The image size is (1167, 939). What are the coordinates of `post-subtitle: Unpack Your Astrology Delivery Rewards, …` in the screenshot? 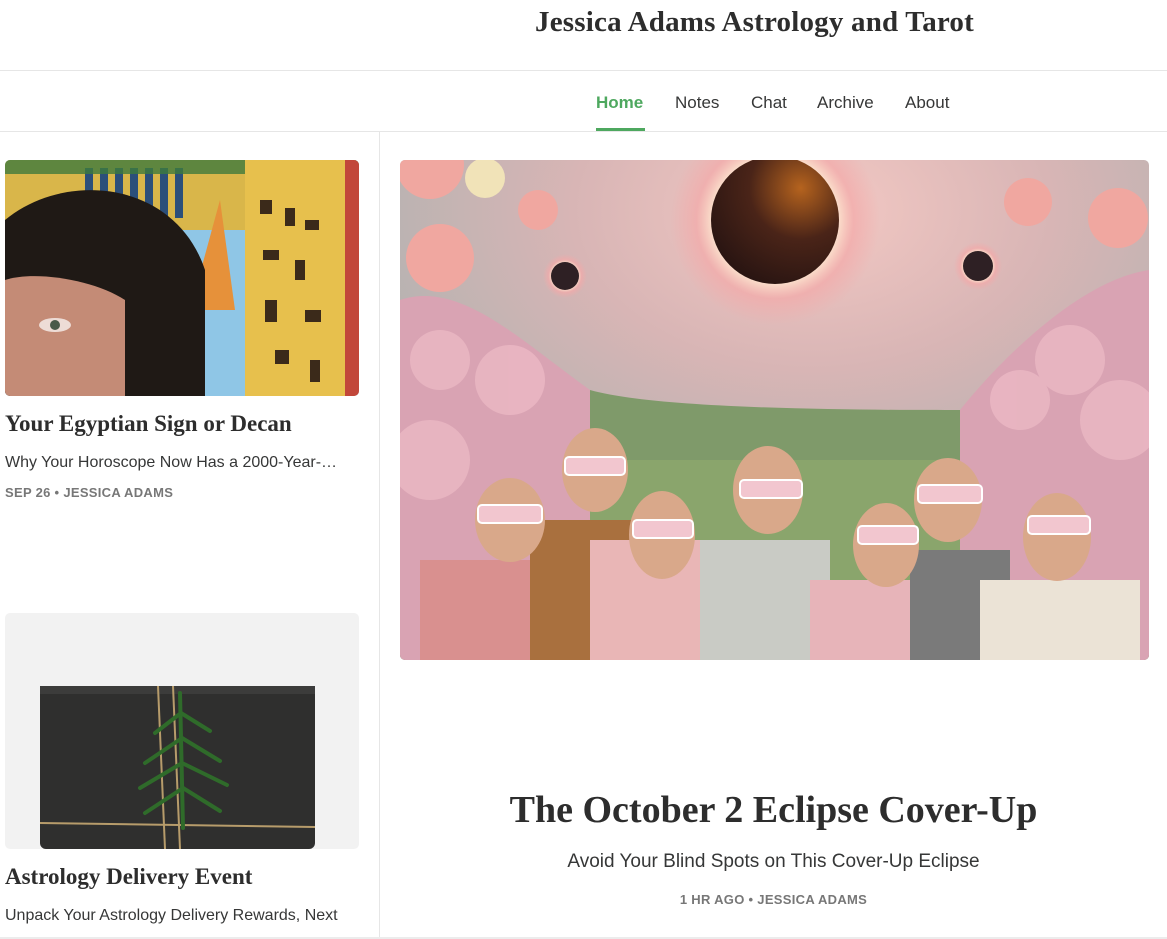 It's located at (171, 915).